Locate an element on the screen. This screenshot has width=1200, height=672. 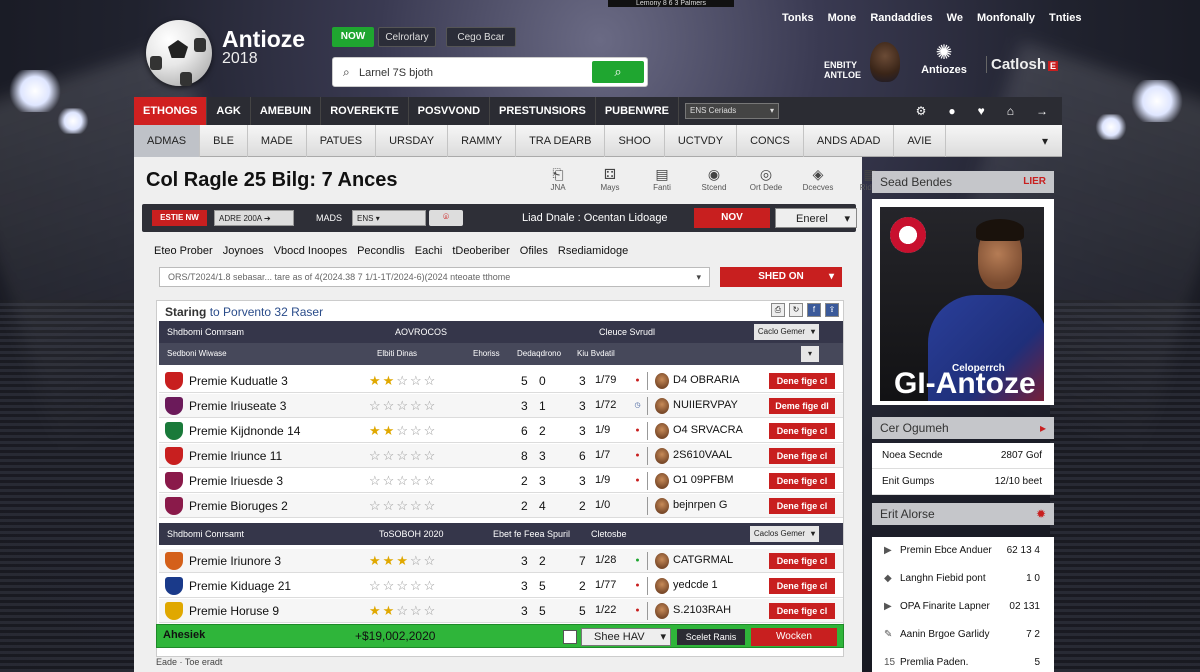
alert-item: ▶ Premin Ebce Anduer 62 13 4 is located at coordinates (963, 551).